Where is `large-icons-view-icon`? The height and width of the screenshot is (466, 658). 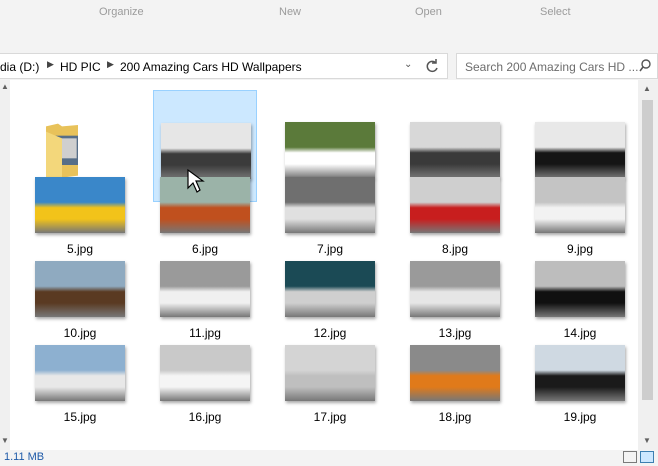 large-icons-view-icon is located at coordinates (647, 457).